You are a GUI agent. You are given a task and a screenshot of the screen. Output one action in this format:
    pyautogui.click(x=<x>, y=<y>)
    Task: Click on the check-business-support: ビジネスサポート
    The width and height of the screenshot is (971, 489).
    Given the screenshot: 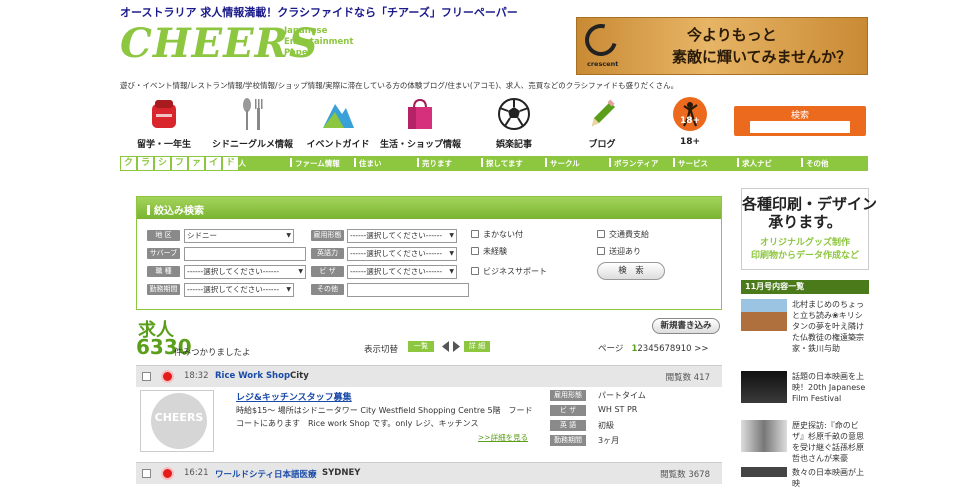 What is the action you would take?
    pyautogui.click(x=509, y=271)
    